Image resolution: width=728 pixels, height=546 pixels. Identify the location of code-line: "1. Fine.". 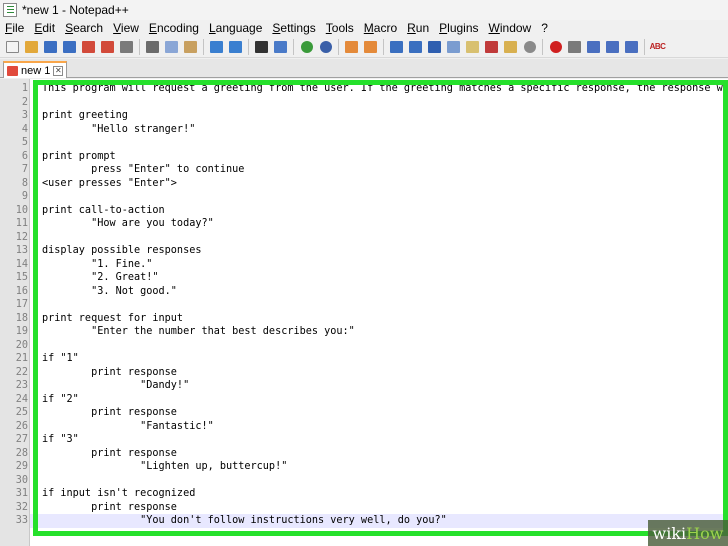
(97, 265).